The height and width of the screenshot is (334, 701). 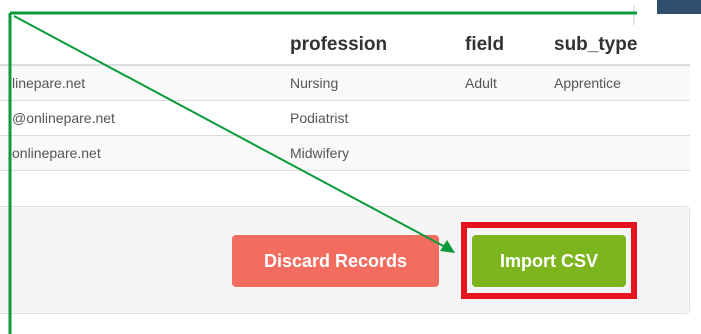 I want to click on table-header-row: profession field sub_type, so click(x=345, y=46).